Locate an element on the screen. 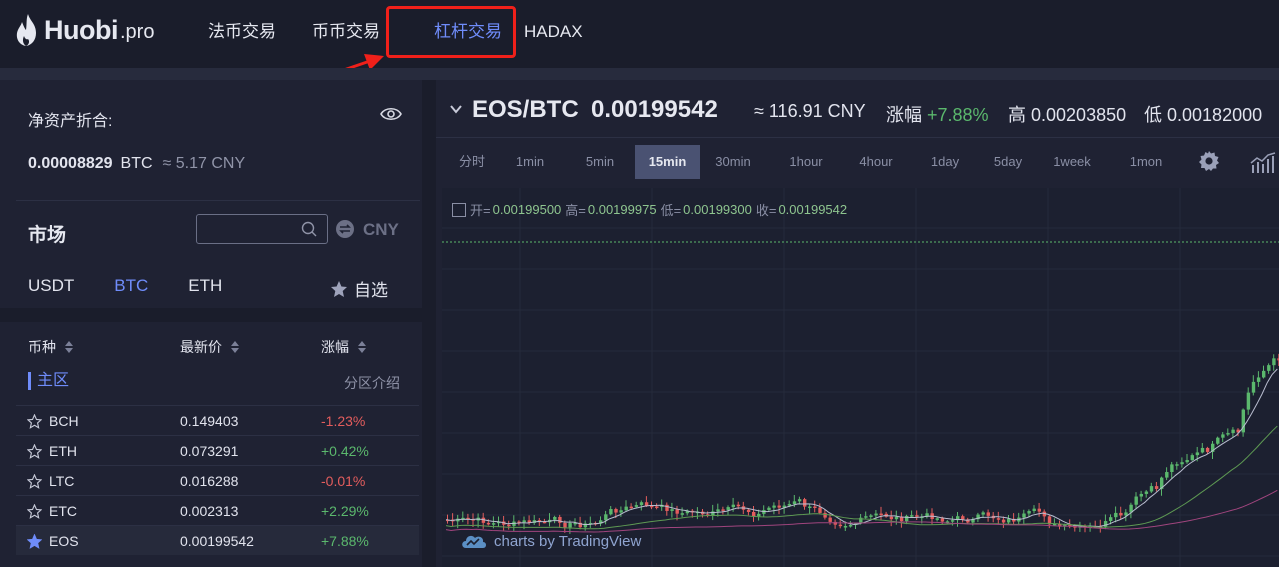  row-symbol: EOS is located at coordinates (64, 541).